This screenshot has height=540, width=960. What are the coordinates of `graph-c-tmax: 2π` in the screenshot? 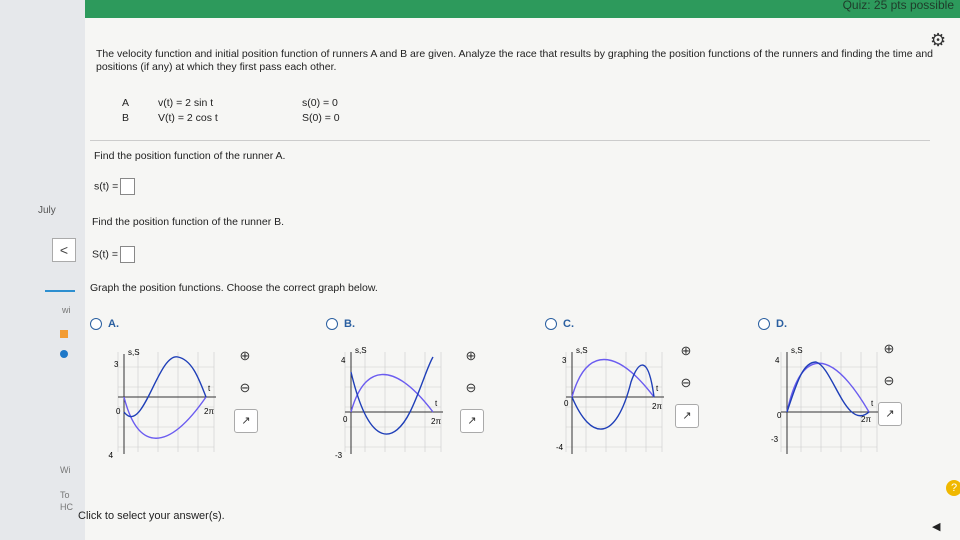 It's located at (657, 406).